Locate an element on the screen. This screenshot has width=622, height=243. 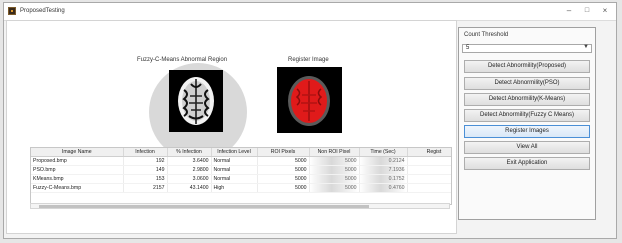
table-cell: Fuzzy-C-Means.bmp is located at coordinates (77, 188).